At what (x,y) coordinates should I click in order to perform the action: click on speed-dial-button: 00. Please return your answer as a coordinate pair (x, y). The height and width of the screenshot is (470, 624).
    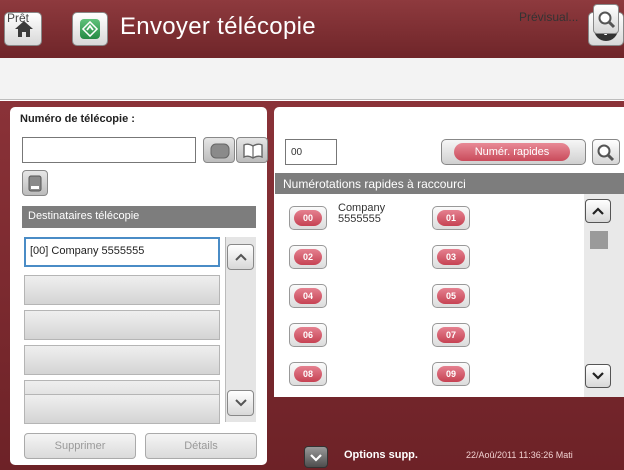
    Looking at the image, I should click on (308, 218).